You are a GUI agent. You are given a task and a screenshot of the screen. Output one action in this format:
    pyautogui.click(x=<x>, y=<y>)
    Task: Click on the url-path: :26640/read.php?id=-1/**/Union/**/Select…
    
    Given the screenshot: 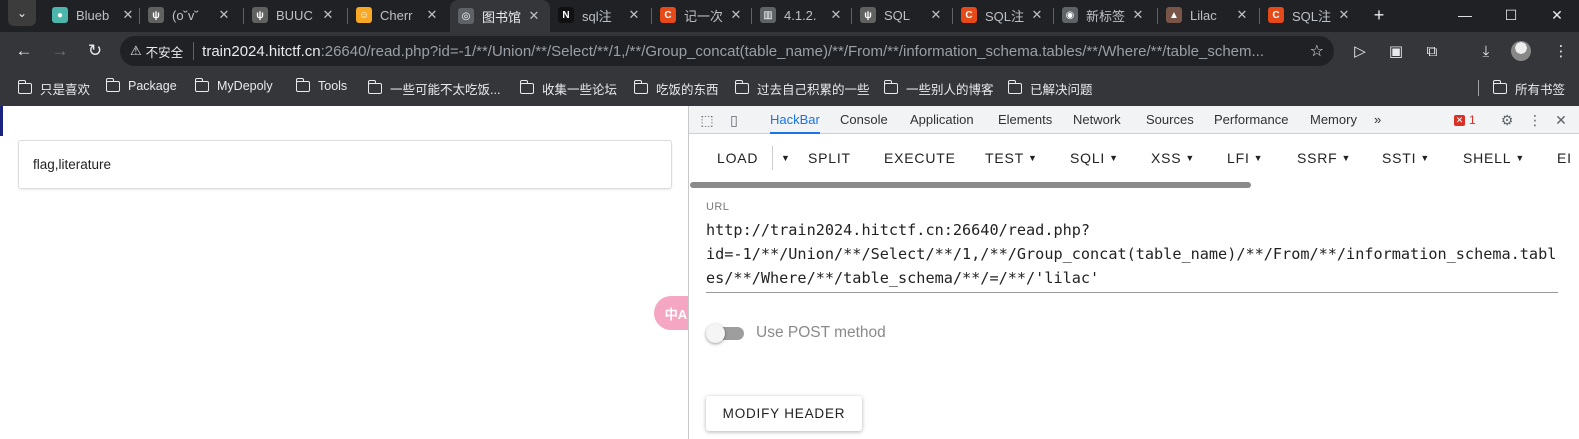 What is the action you would take?
    pyautogui.click(x=792, y=51)
    